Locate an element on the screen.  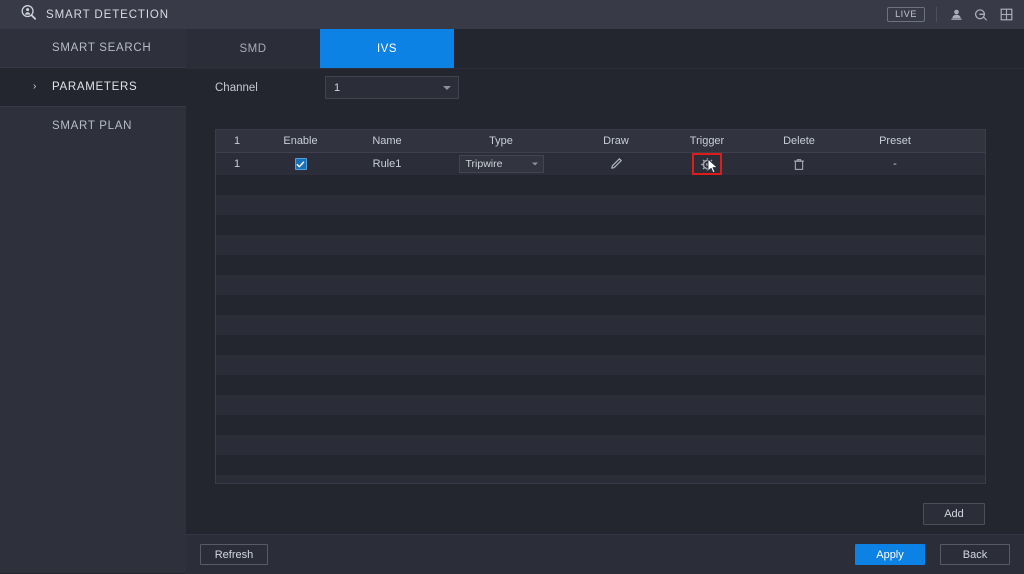
column-header-delete: Delete is located at coordinates (799, 141).